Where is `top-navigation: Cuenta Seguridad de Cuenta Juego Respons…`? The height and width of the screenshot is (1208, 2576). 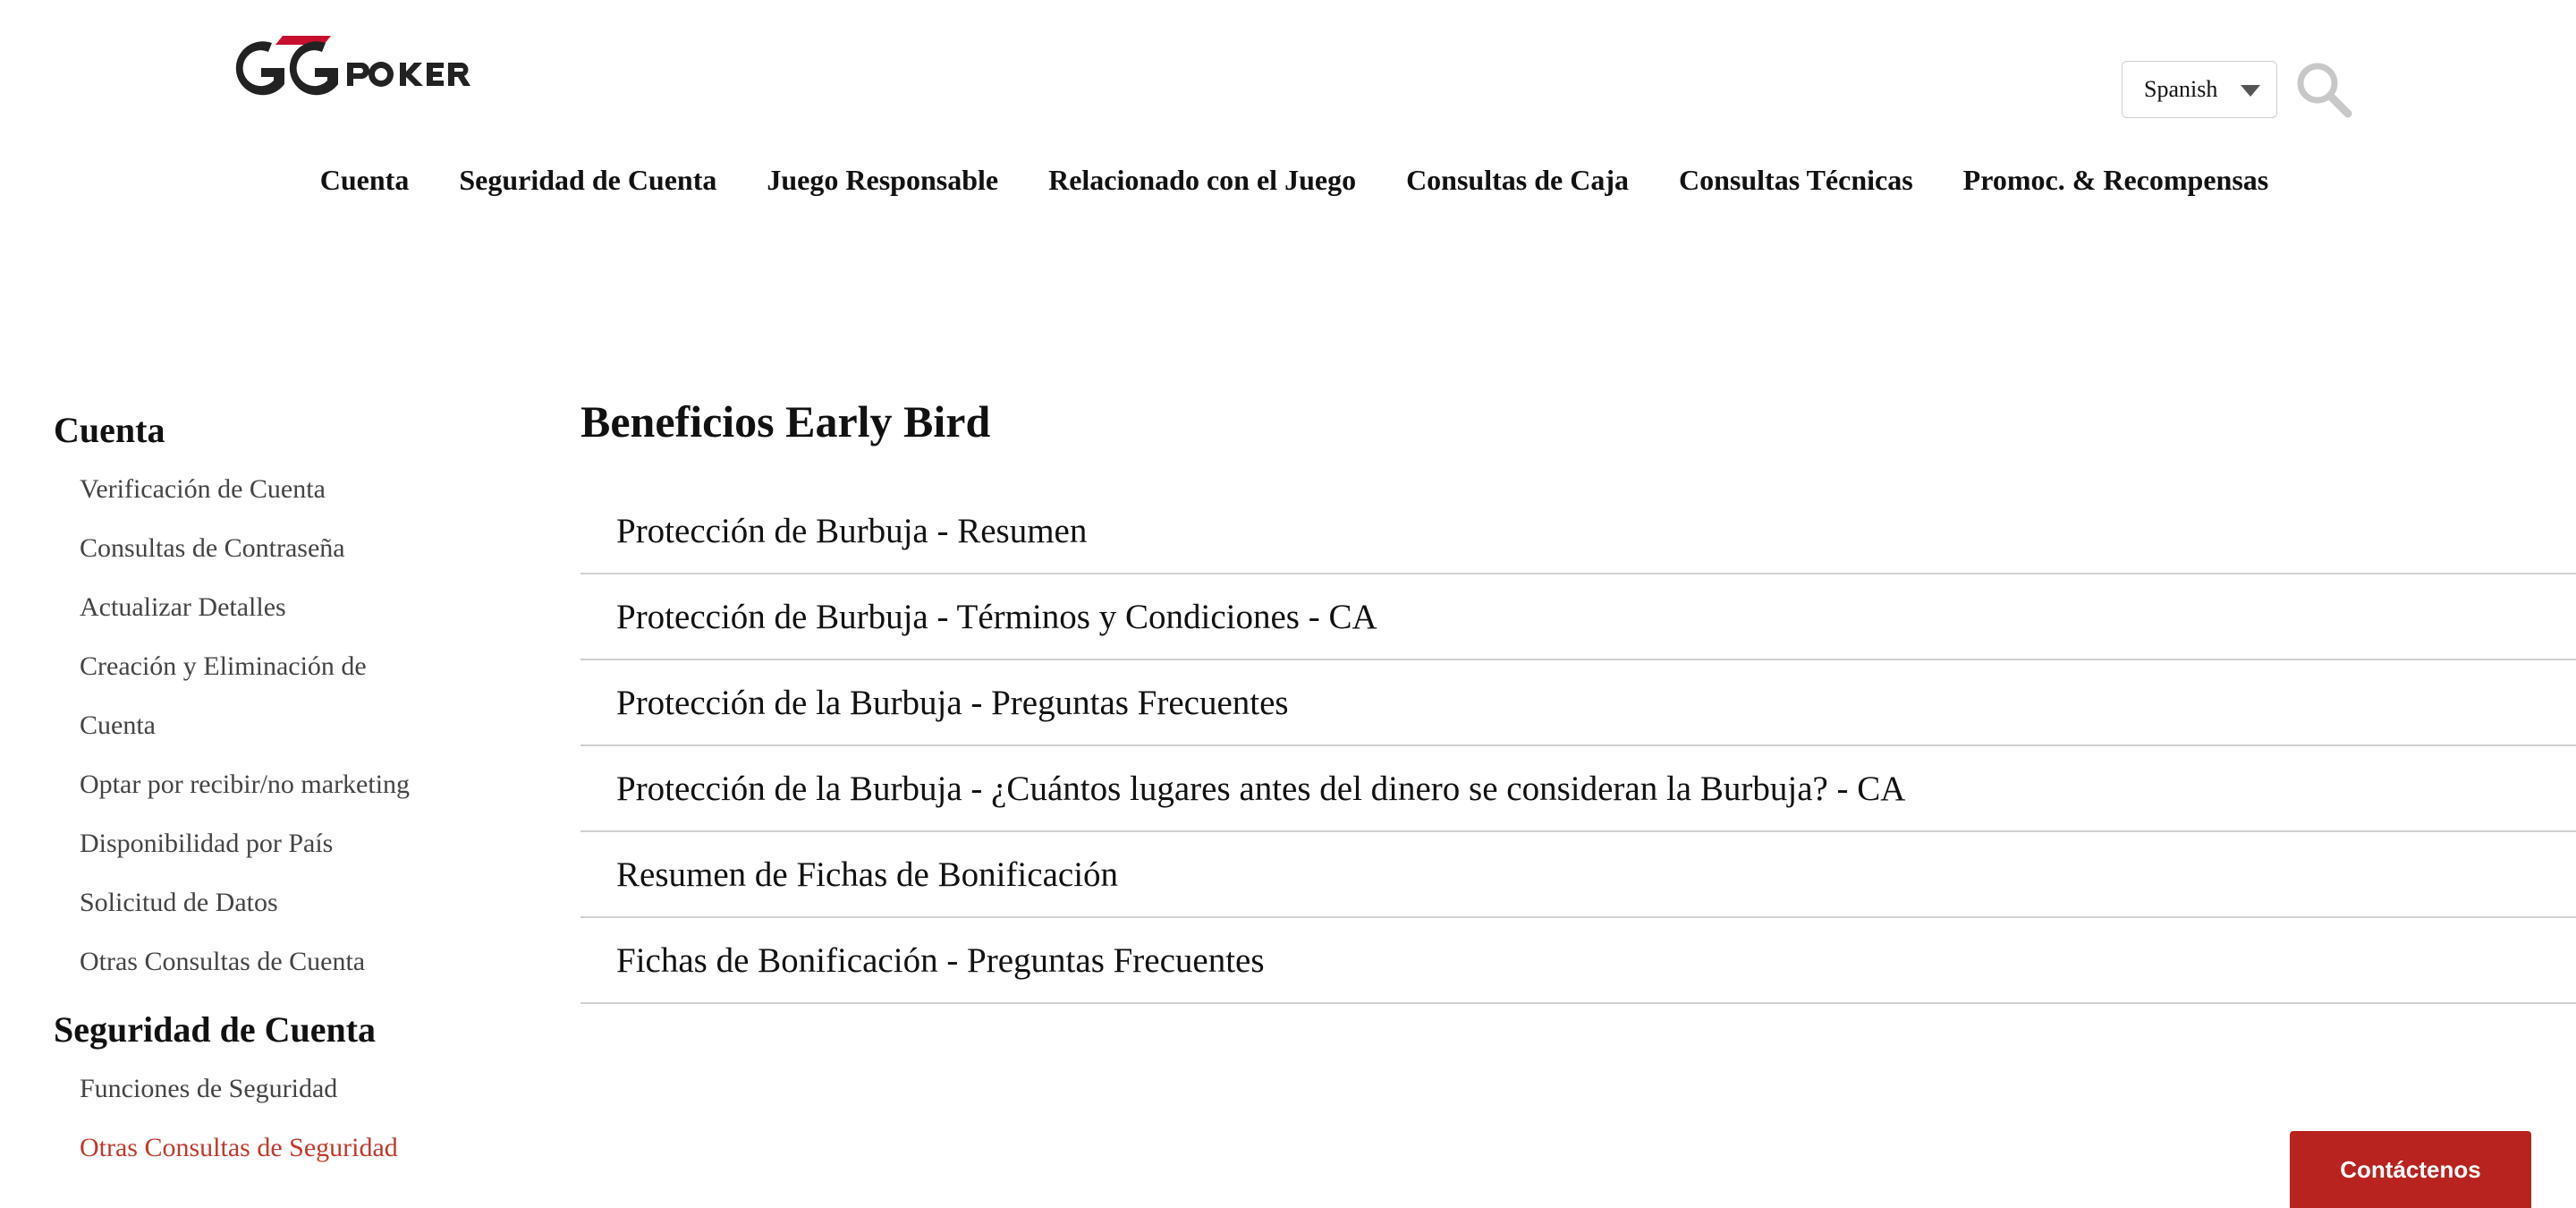
top-navigation: Cuenta Seguridad de Cuenta Juego Respons… is located at coordinates (1288, 180).